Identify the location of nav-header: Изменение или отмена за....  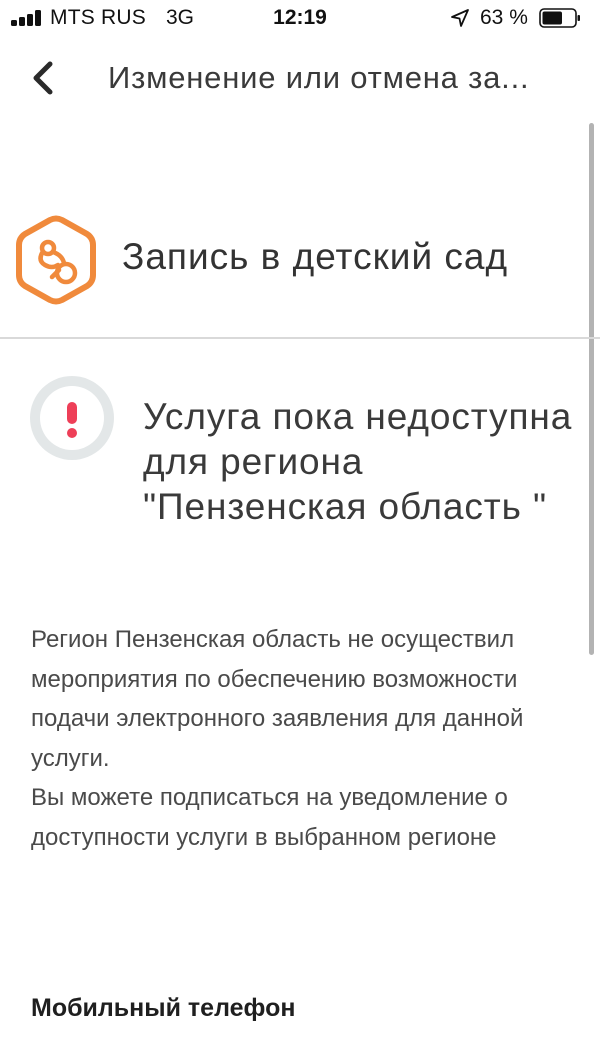
(300, 79).